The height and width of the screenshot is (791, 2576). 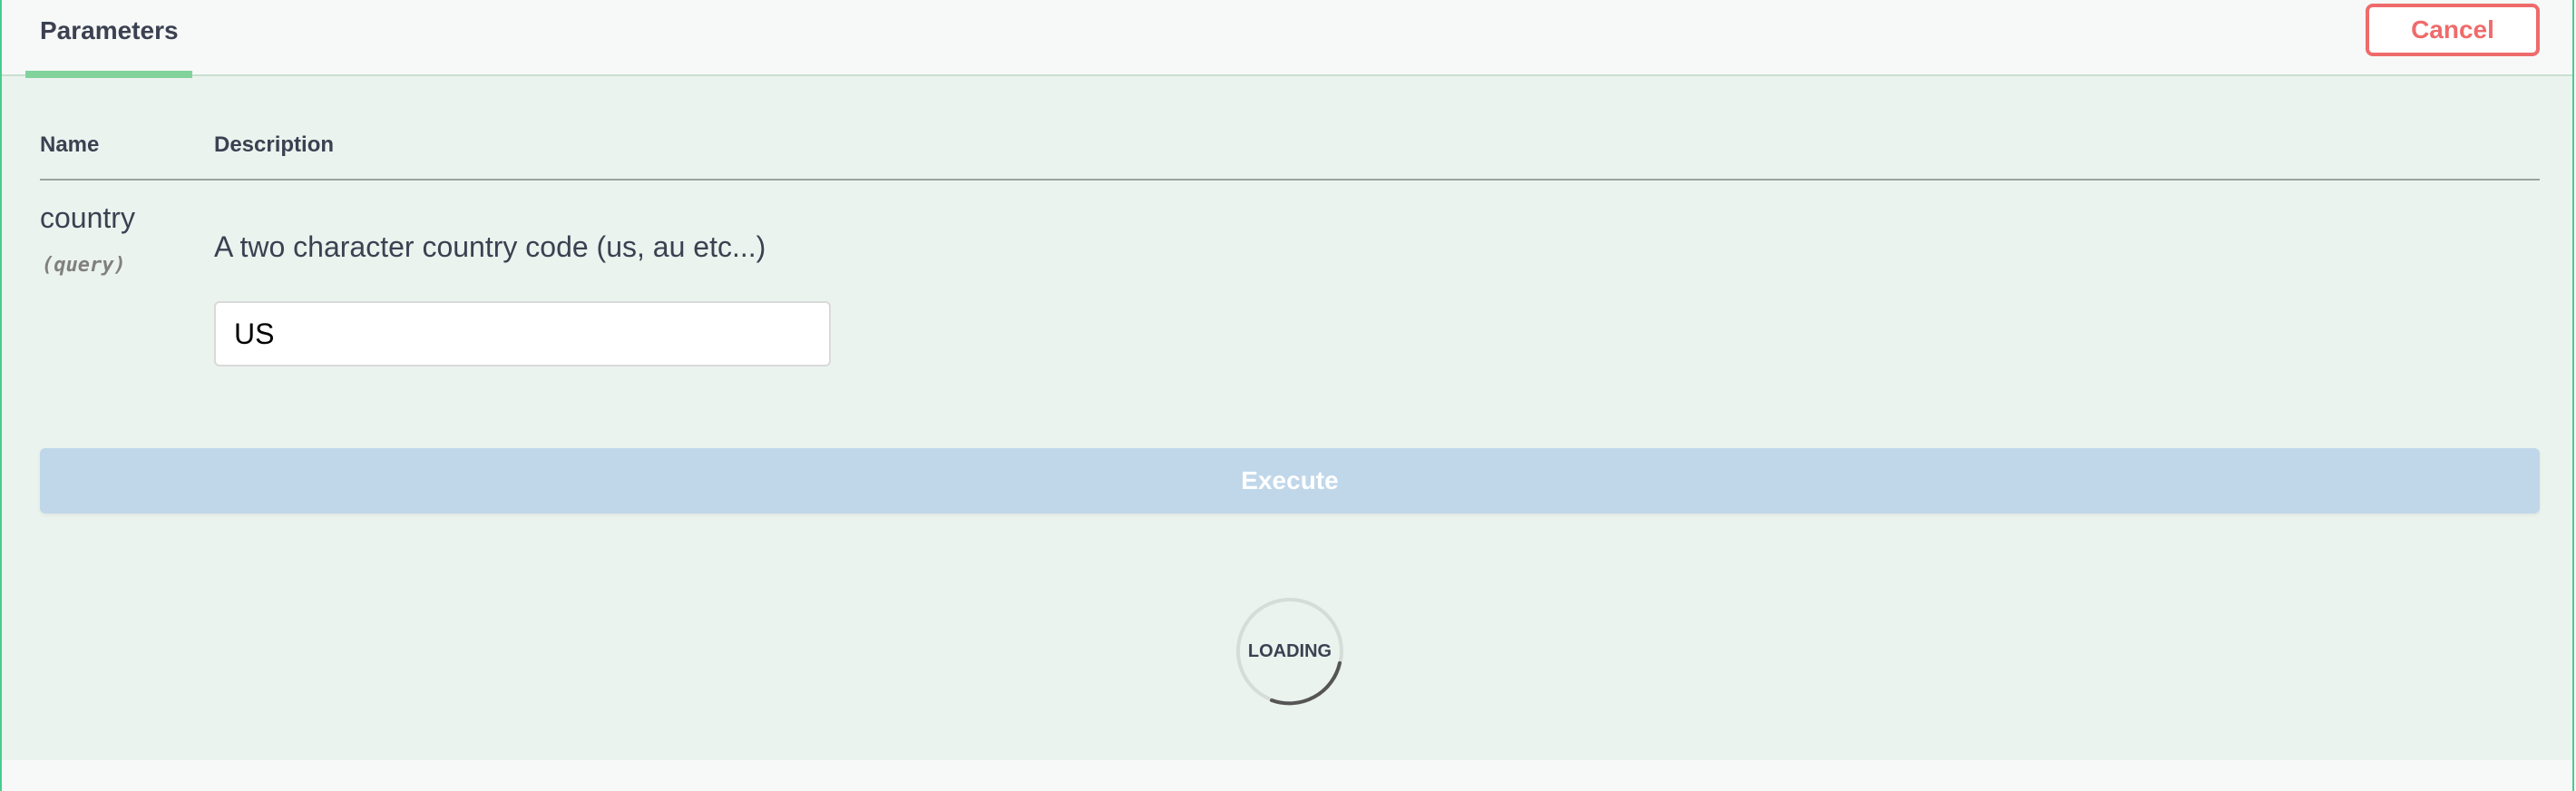 I want to click on cancel-button: Cancel, so click(x=2453, y=30).